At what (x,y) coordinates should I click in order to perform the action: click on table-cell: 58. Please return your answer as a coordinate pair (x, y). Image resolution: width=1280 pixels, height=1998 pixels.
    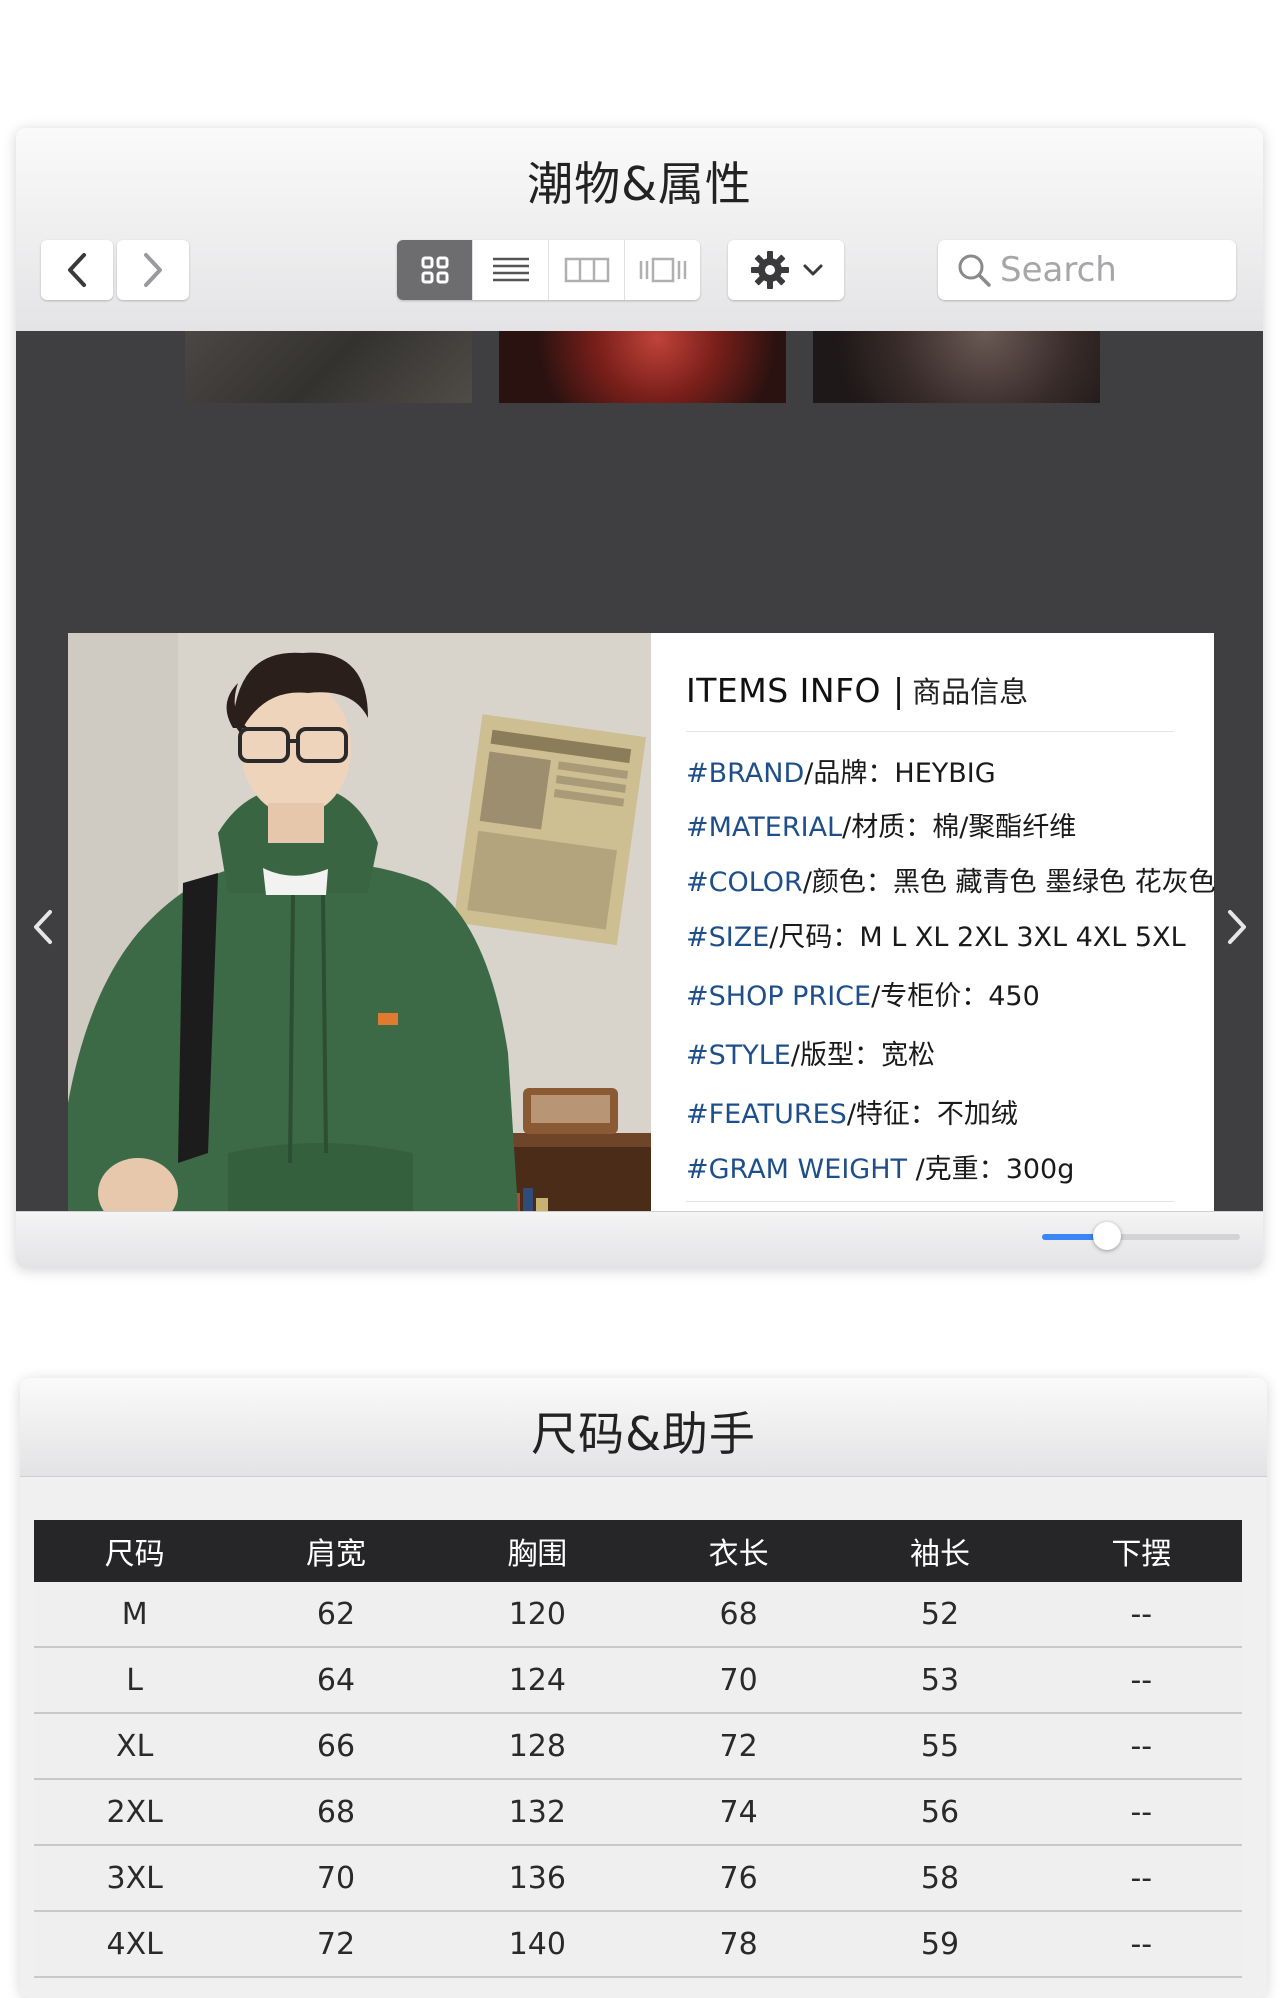
    Looking at the image, I should click on (940, 1878).